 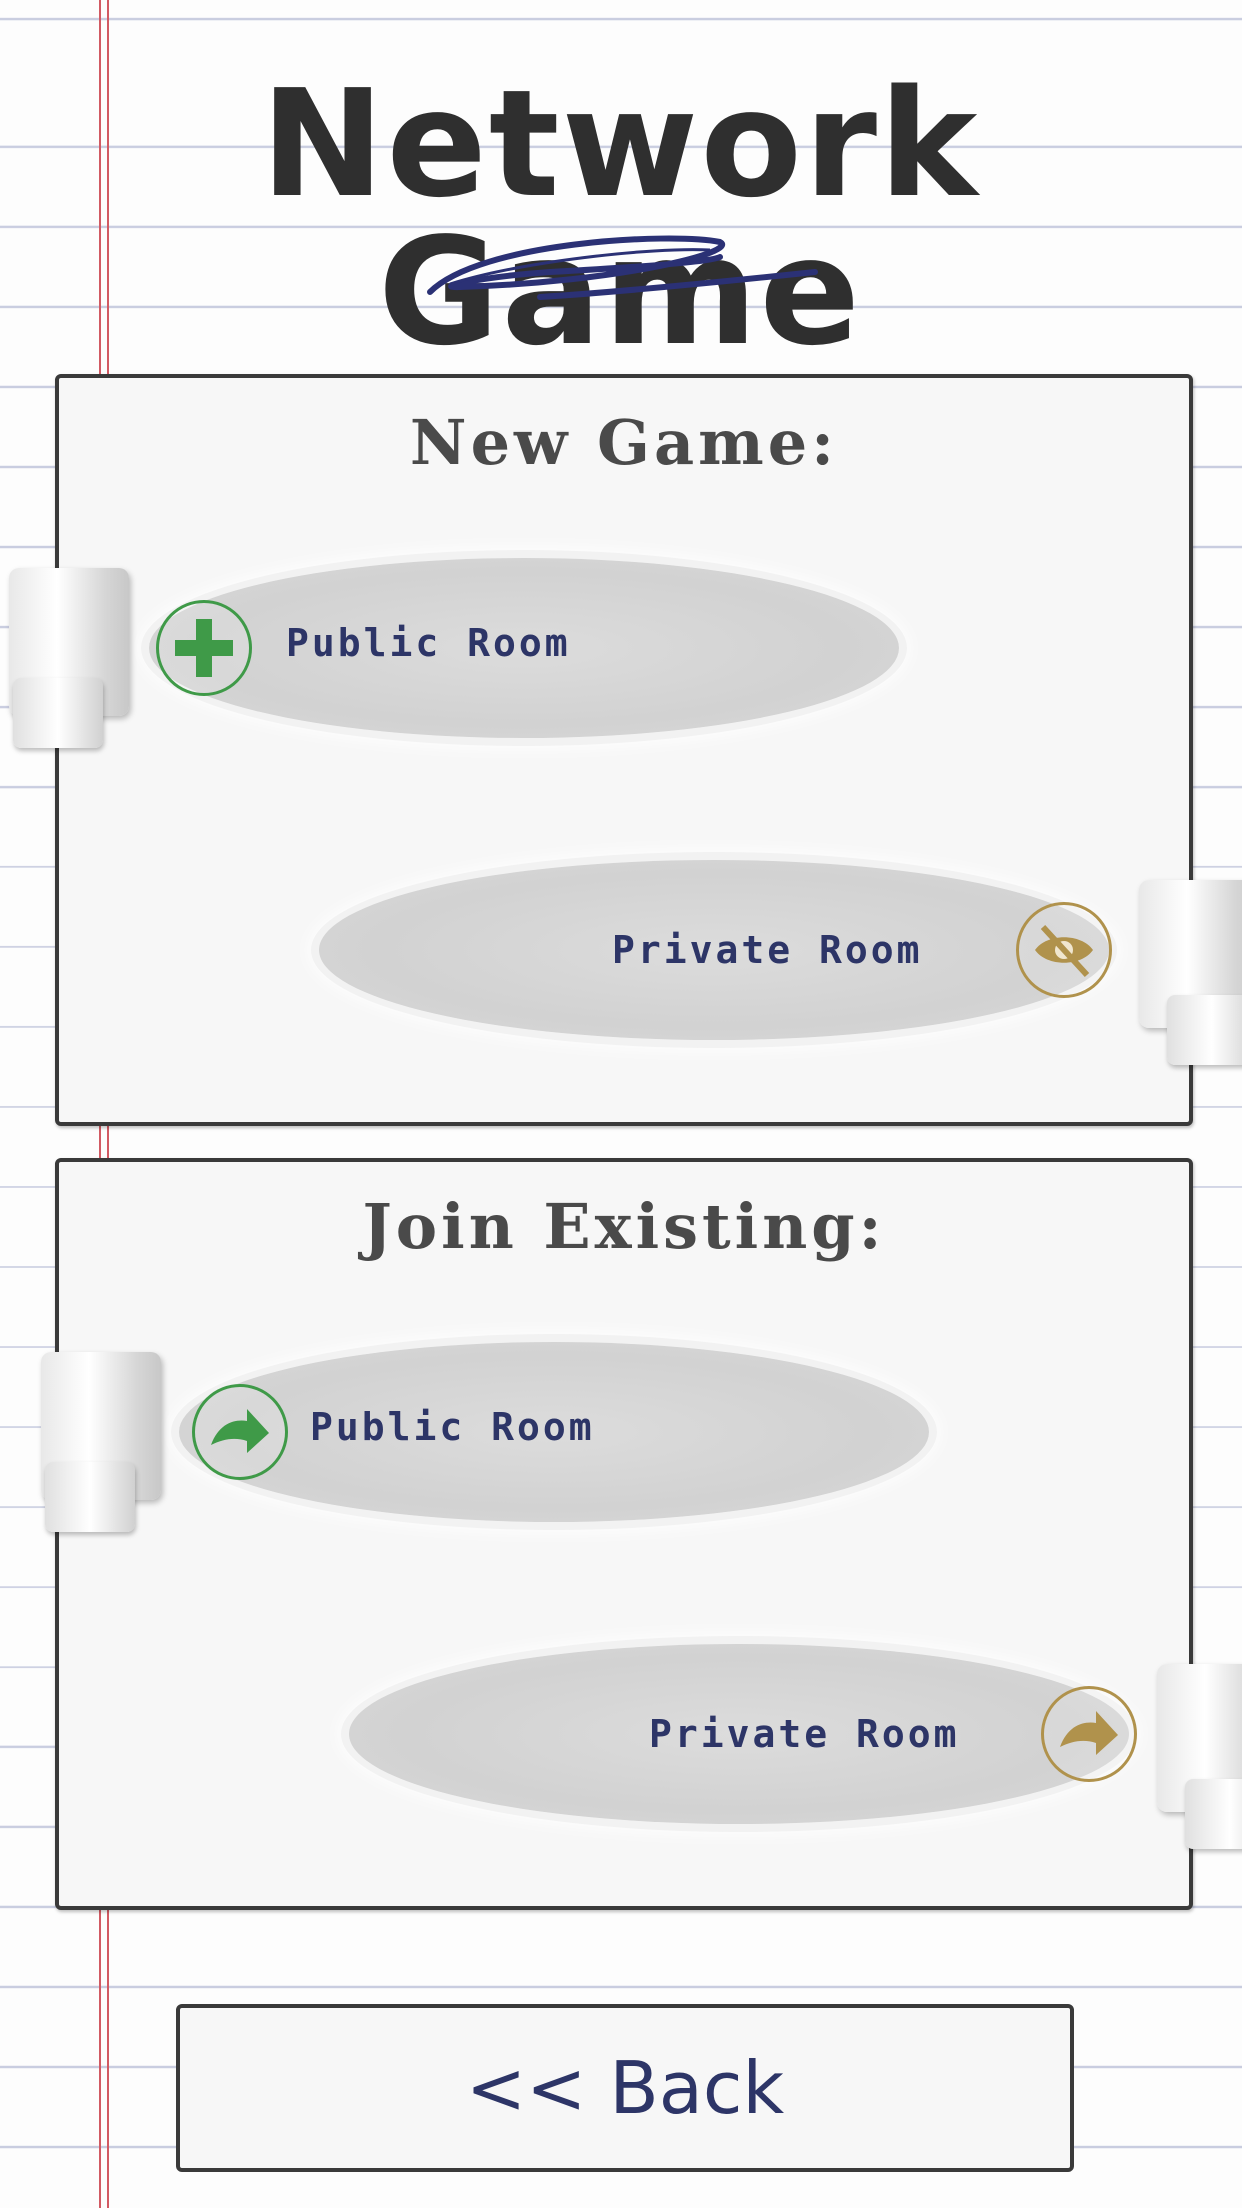 What do you see at coordinates (622, 267) in the screenshot?
I see `title-underline-scribble` at bounding box center [622, 267].